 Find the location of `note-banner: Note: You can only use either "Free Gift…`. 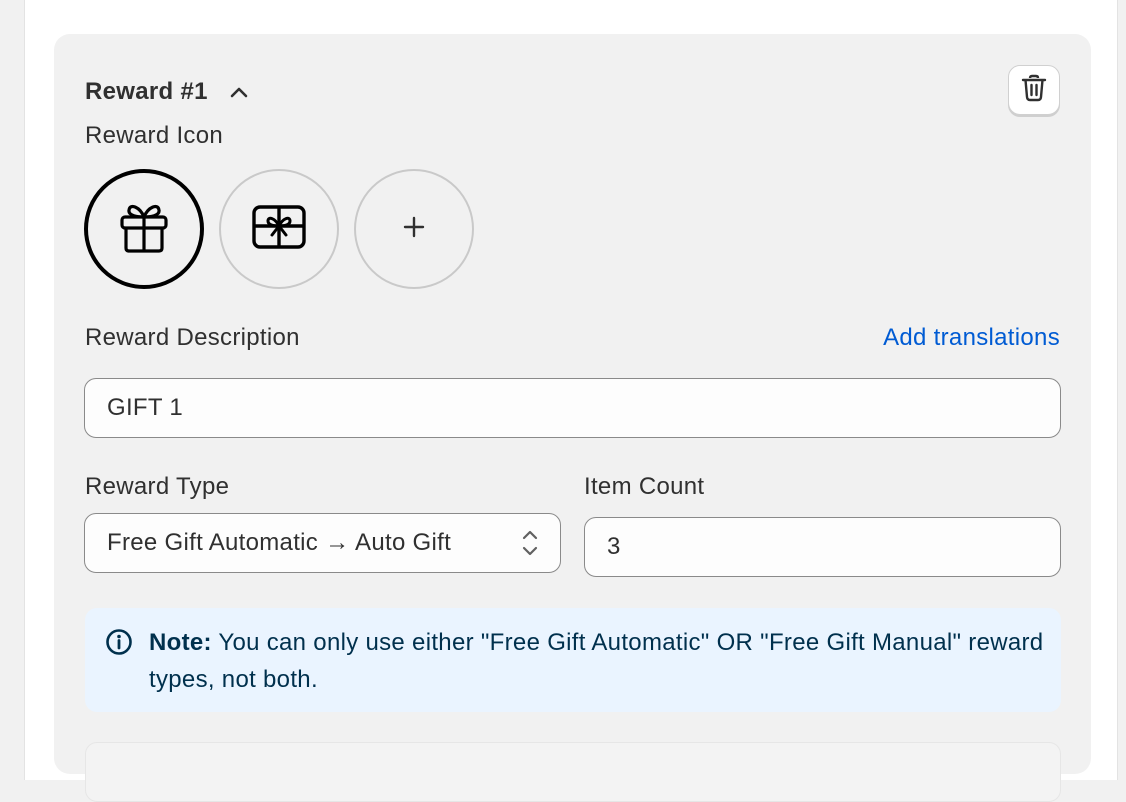

note-banner: Note: You can only use either "Free Gift… is located at coordinates (573, 660).